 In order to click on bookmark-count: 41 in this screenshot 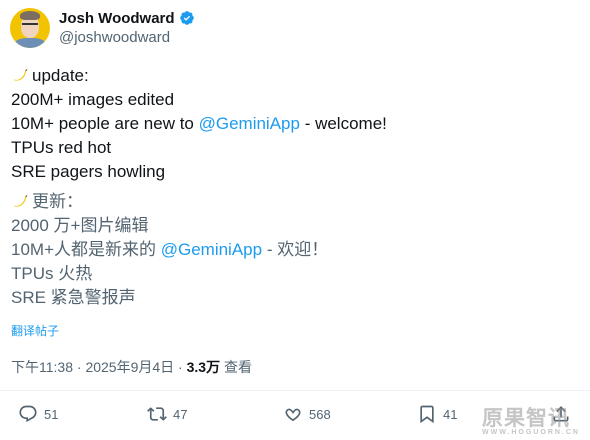, I will do `click(450, 414)`.